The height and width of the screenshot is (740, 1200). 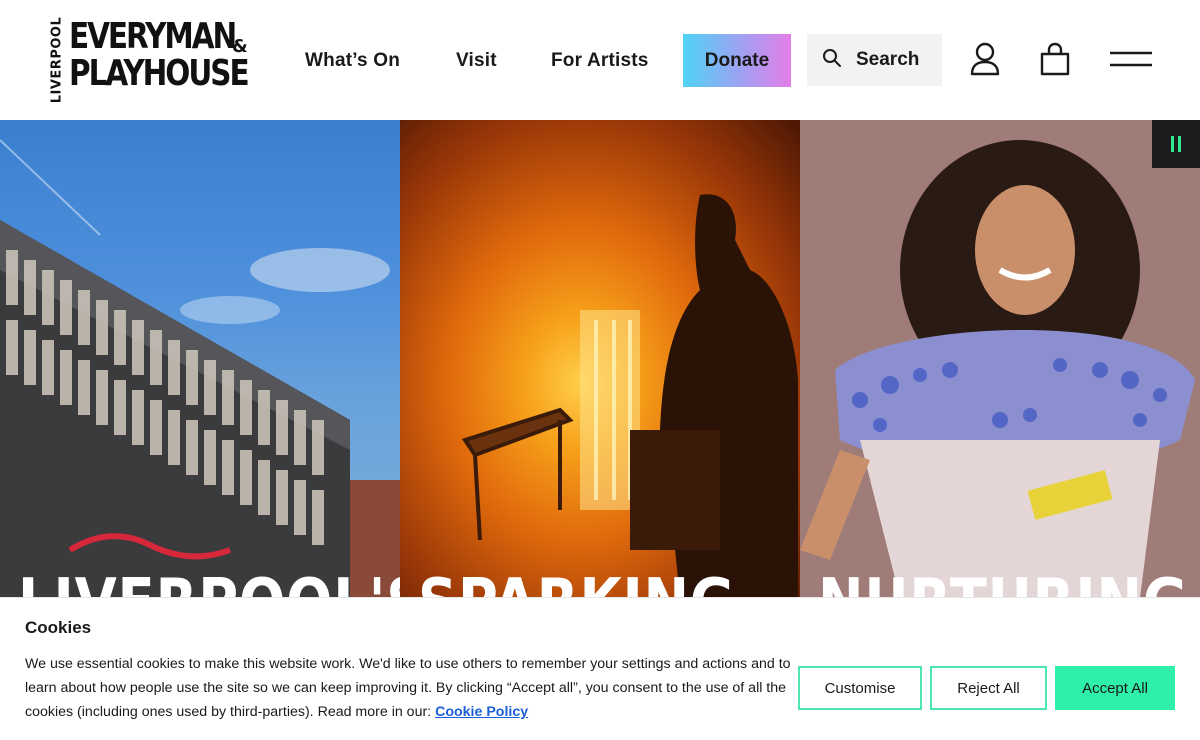 What do you see at coordinates (159, 73) in the screenshot?
I see `logo-line-2: PLAYHOUSE` at bounding box center [159, 73].